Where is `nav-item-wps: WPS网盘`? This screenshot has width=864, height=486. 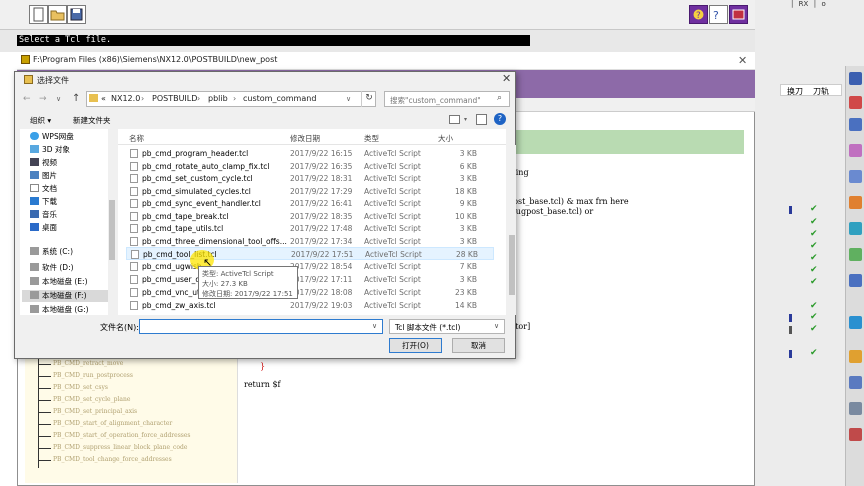
nav-item-wps: WPS网盘 is located at coordinates (76, 137).